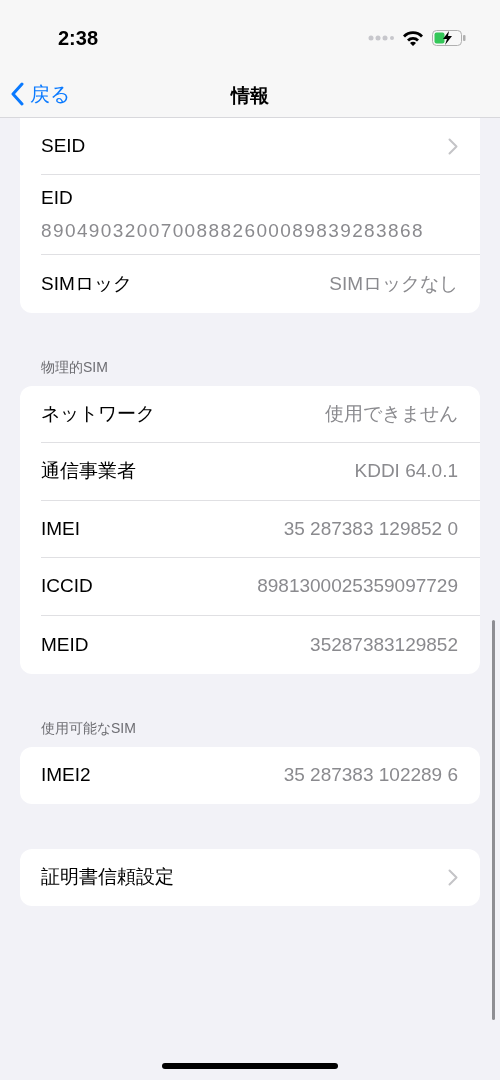 This screenshot has width=500, height=1080. Describe the element at coordinates (357, 586) in the screenshot. I see `row-value: 8981300025359097729` at that location.